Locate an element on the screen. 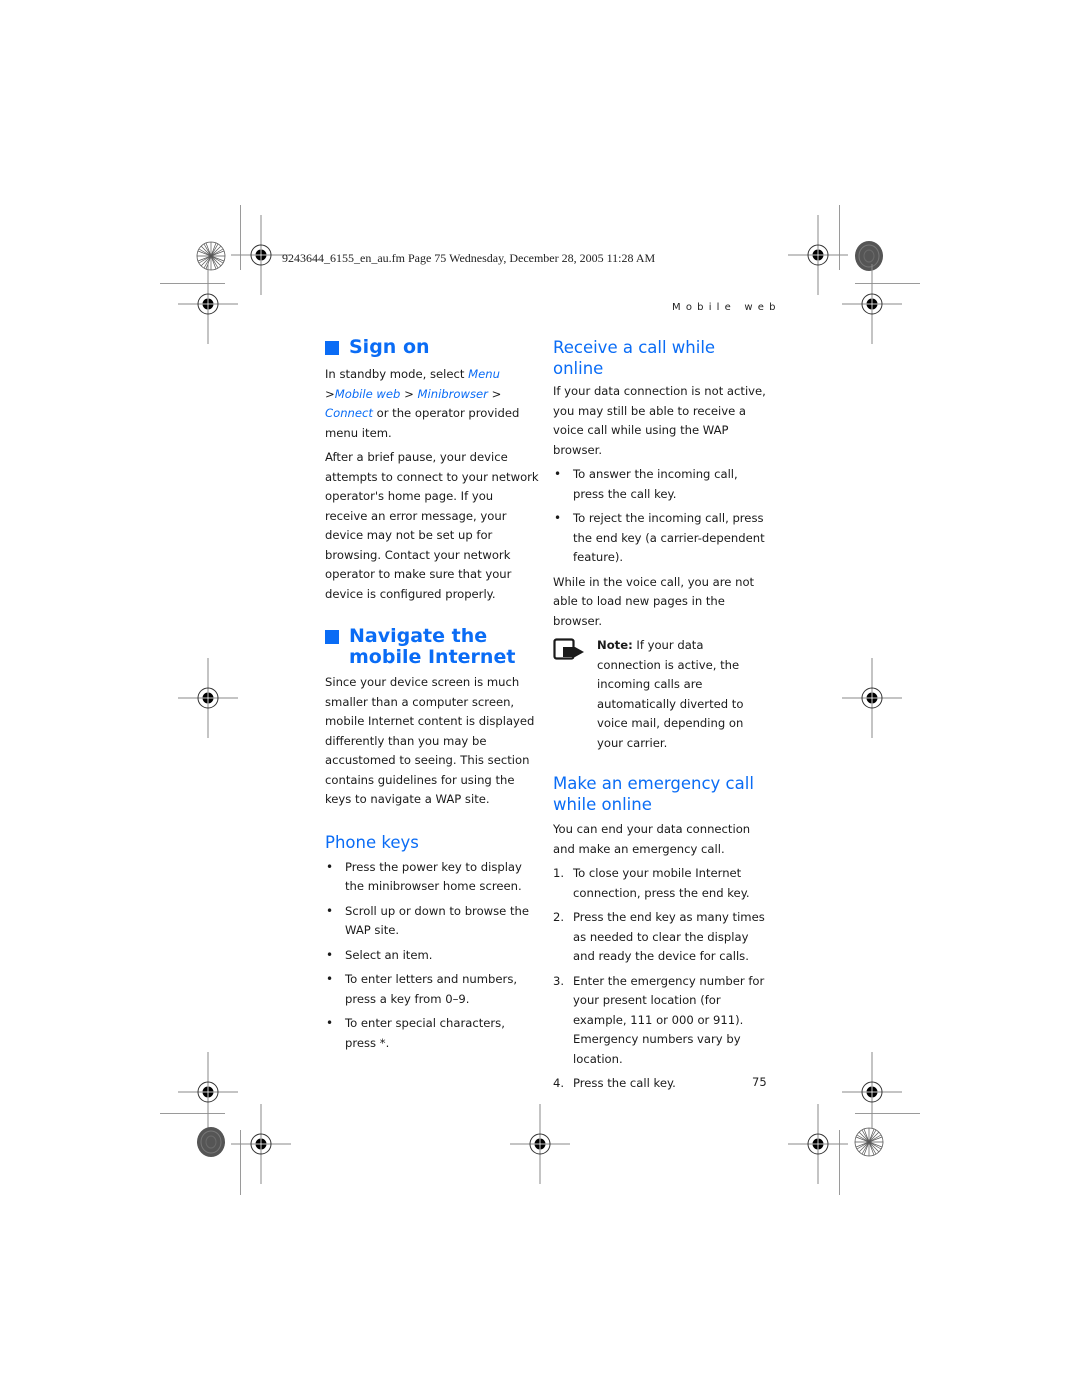 Image resolution: width=1080 pixels, height=1397 pixels. menu-path-minibrowser: Minibrowser is located at coordinates (452, 393).